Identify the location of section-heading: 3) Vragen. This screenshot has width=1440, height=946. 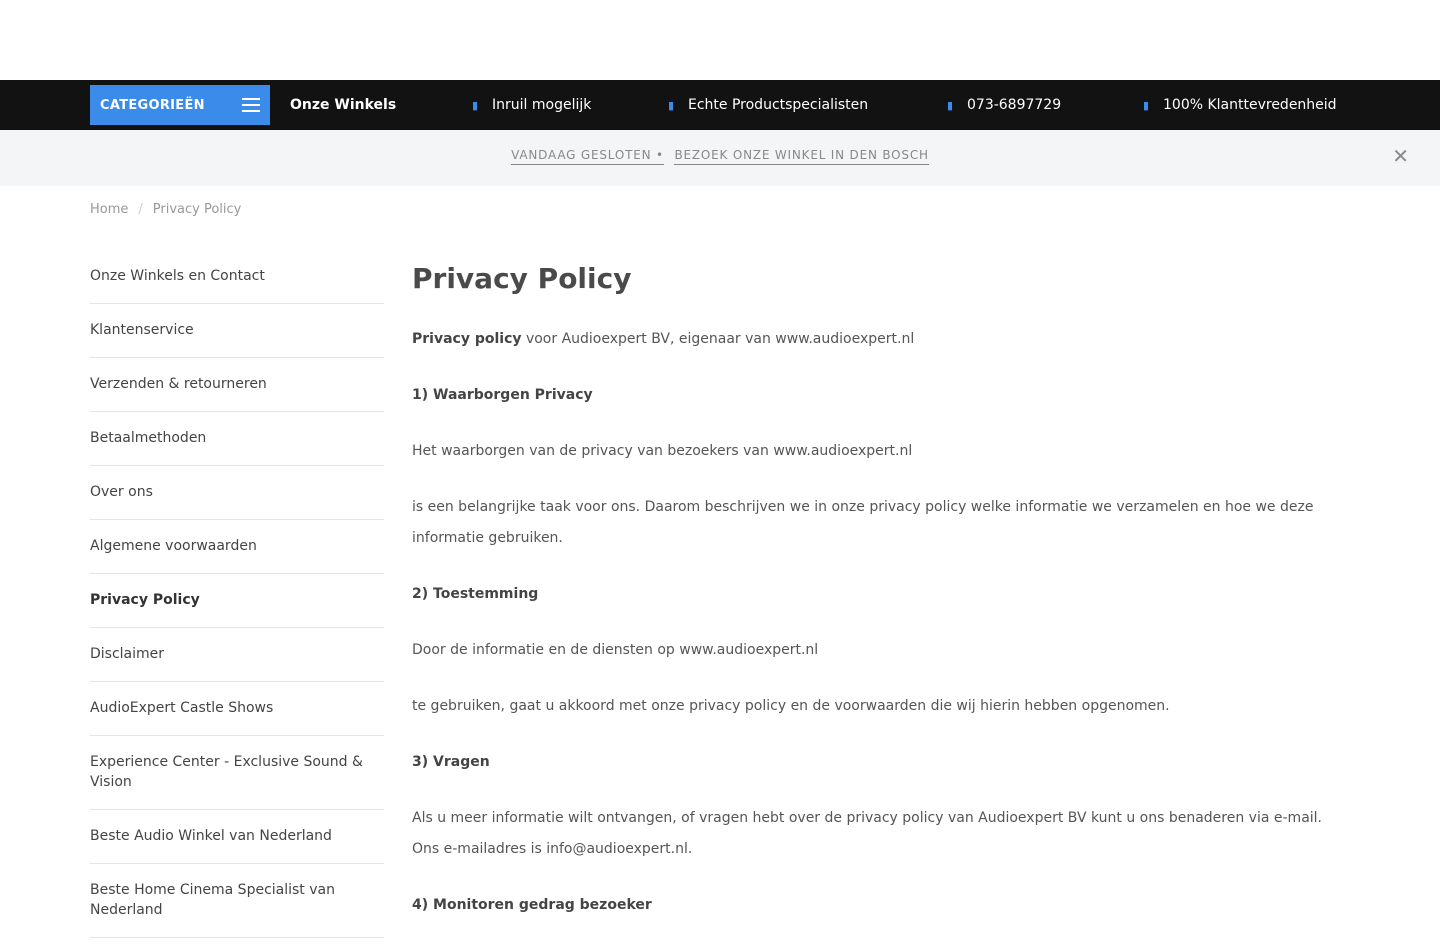
(451, 762).